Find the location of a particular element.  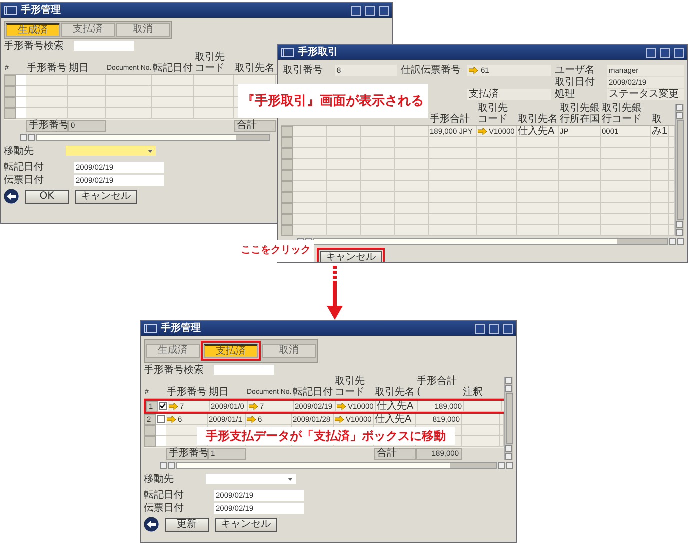

field-label: 仕訳伝票番号 is located at coordinates (431, 71).